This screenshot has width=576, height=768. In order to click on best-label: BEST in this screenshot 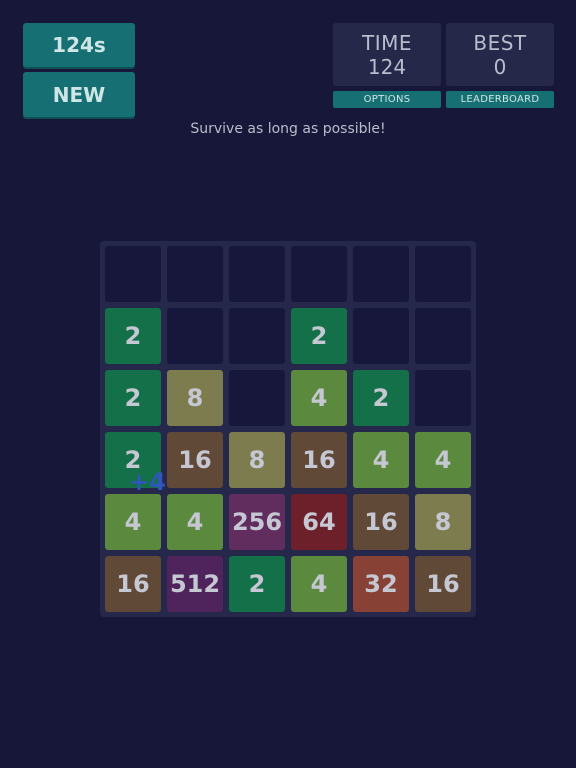, I will do `click(500, 42)`.